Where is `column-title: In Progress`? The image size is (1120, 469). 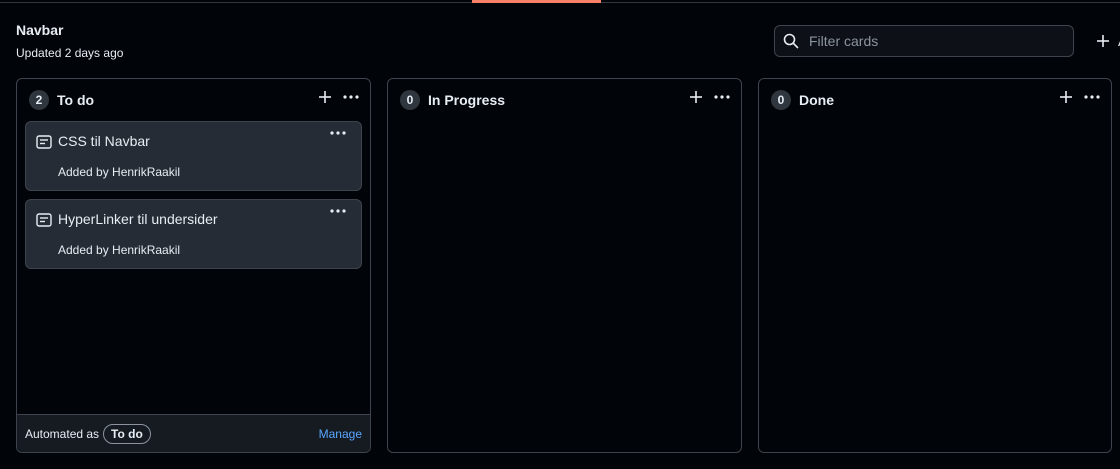 column-title: In Progress is located at coordinates (467, 100).